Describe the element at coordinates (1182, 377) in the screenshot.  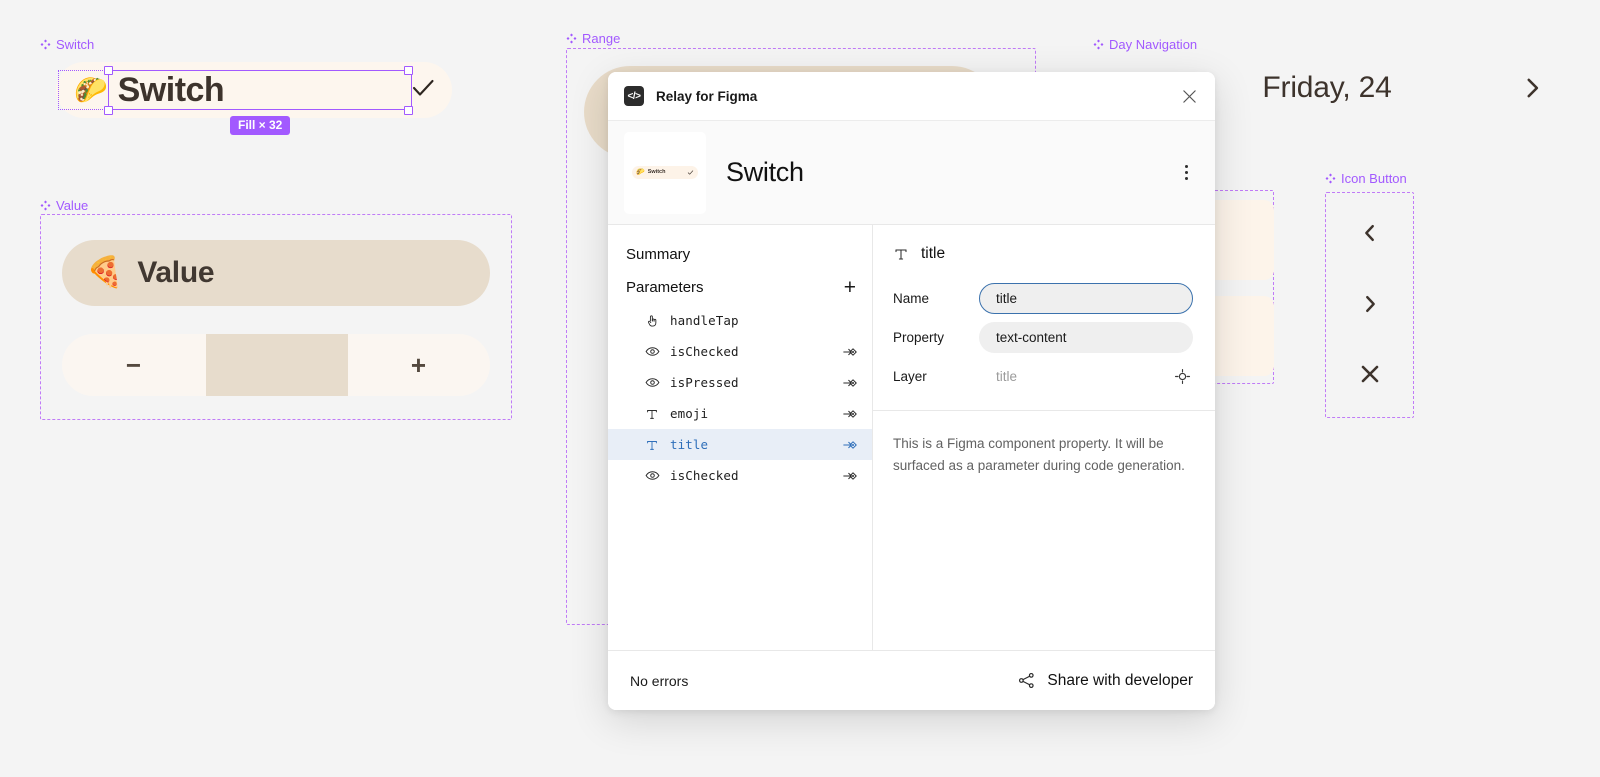
I see `target-crosshair-icon` at that location.